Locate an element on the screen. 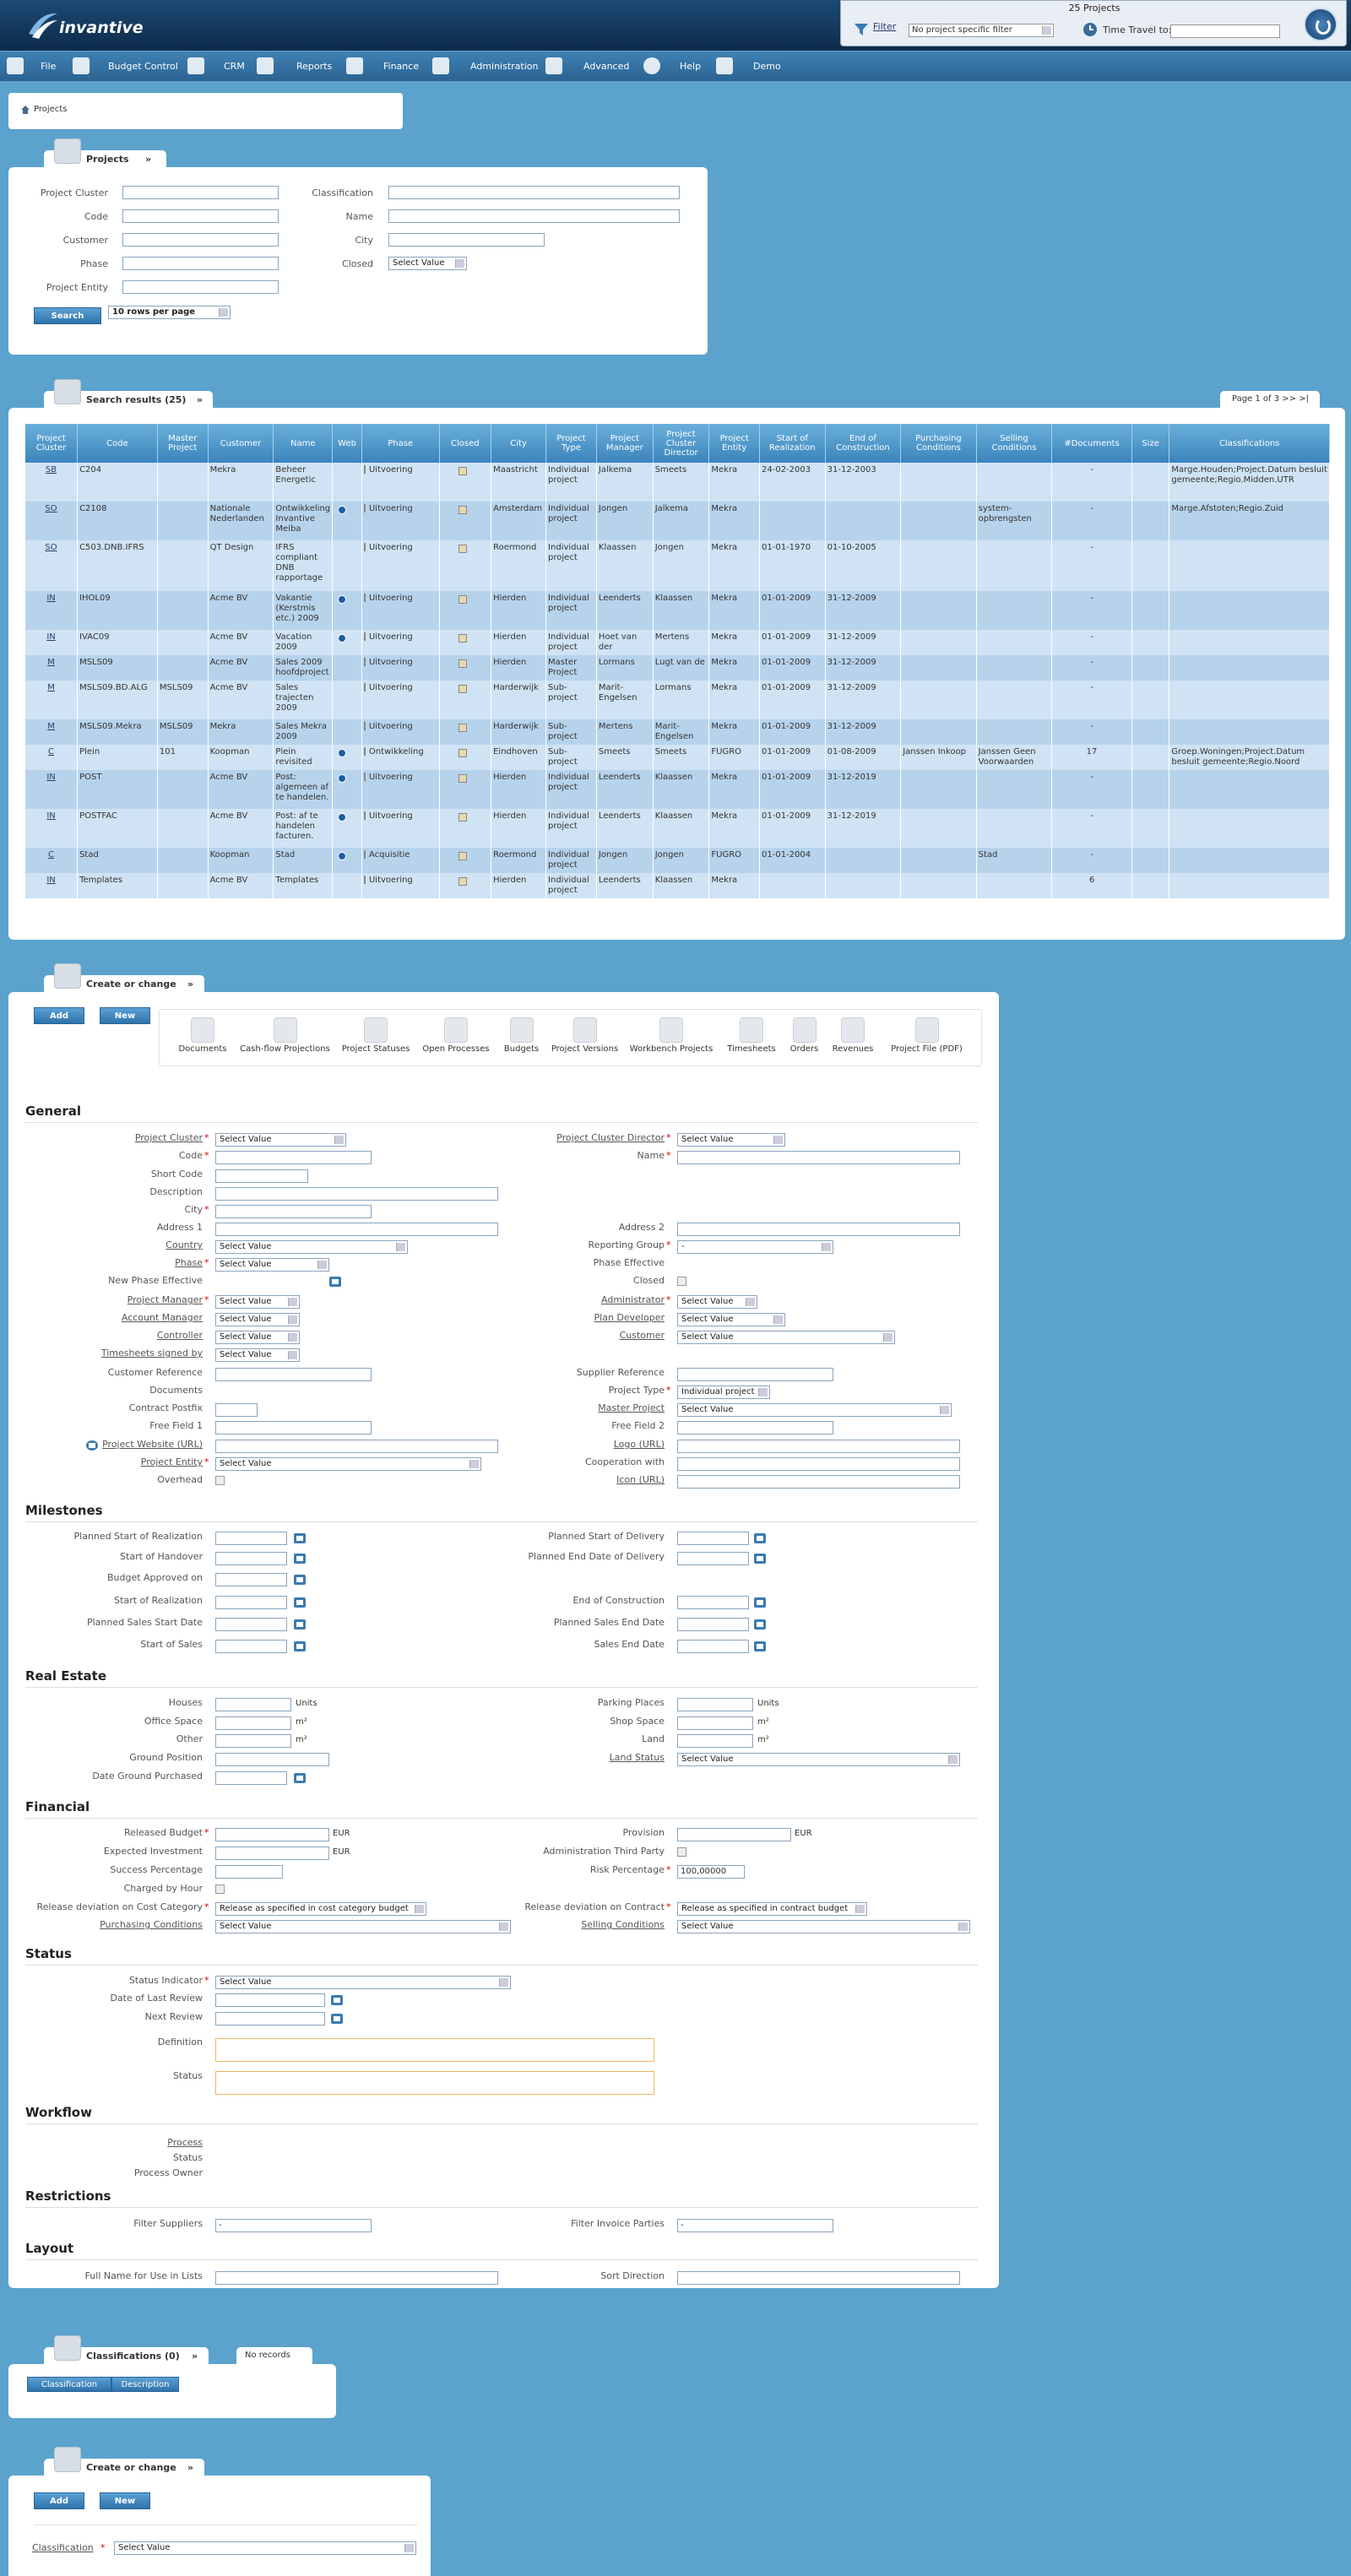 The height and width of the screenshot is (2576, 1351). menu-help: Help is located at coordinates (691, 66).